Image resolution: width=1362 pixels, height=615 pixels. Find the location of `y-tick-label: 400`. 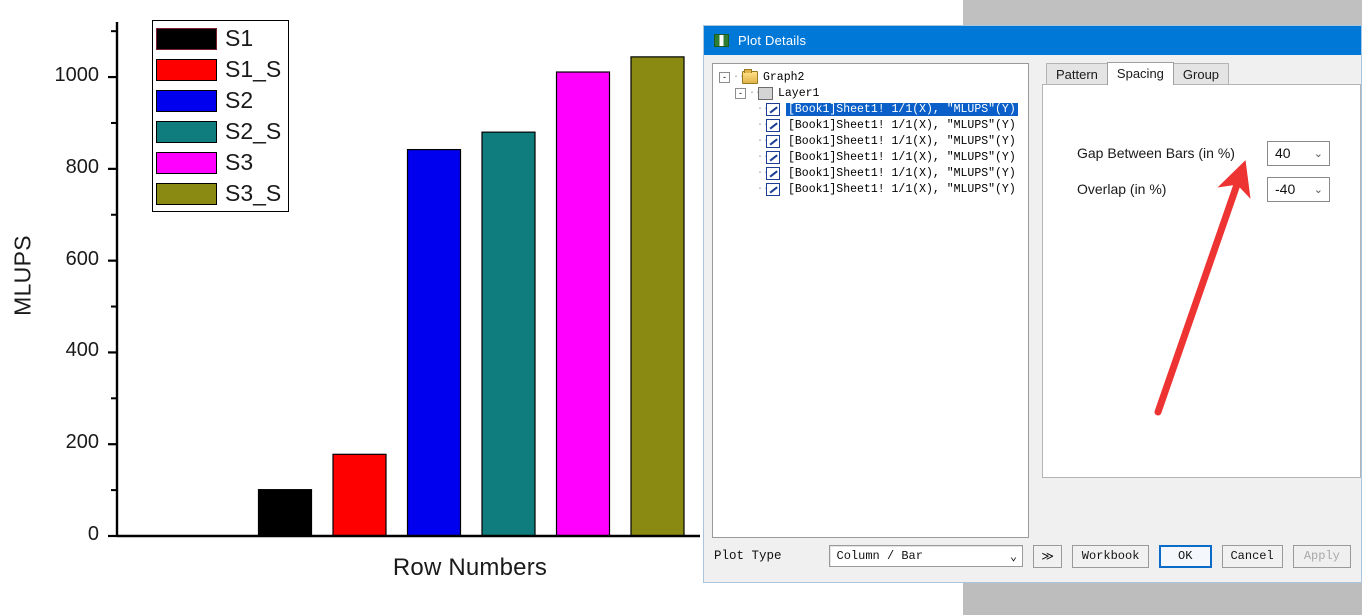

y-tick-label: 400 is located at coordinates (82, 350).